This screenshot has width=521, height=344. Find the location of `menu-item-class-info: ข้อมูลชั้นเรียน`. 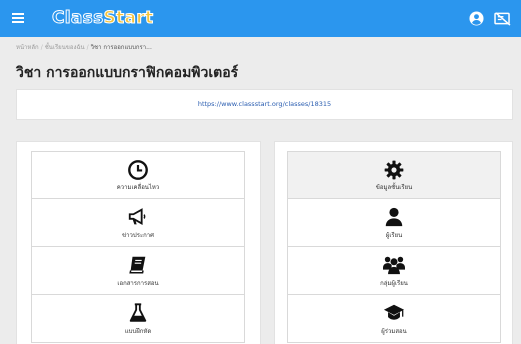

menu-item-class-info: ข้อมูลชั้นเรียน is located at coordinates (394, 175).